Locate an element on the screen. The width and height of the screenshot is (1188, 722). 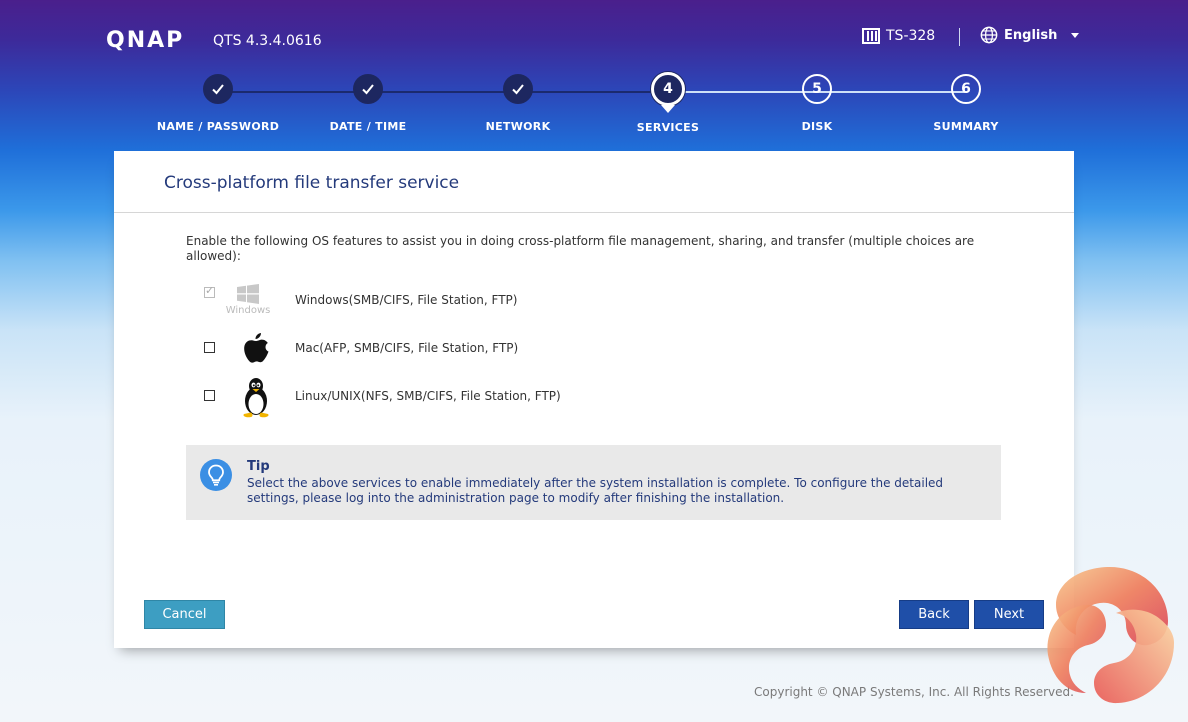
option-linux is located at coordinates (209, 395).